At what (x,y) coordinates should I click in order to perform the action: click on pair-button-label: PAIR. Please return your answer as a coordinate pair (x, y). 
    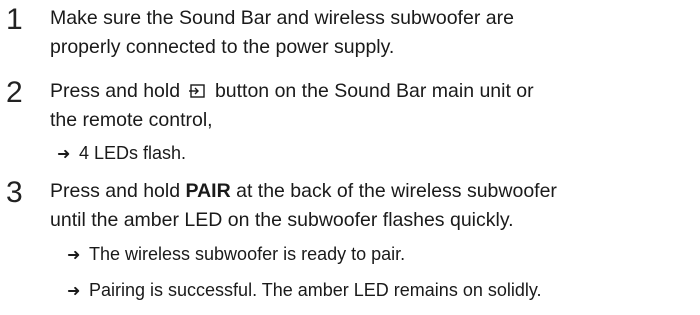
    Looking at the image, I should click on (208, 191).